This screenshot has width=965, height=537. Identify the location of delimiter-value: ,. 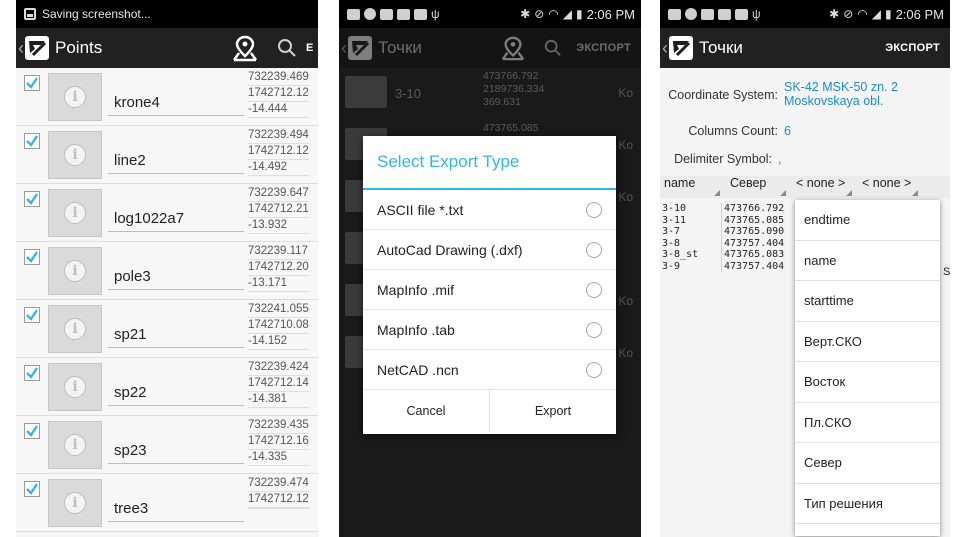
(779, 159).